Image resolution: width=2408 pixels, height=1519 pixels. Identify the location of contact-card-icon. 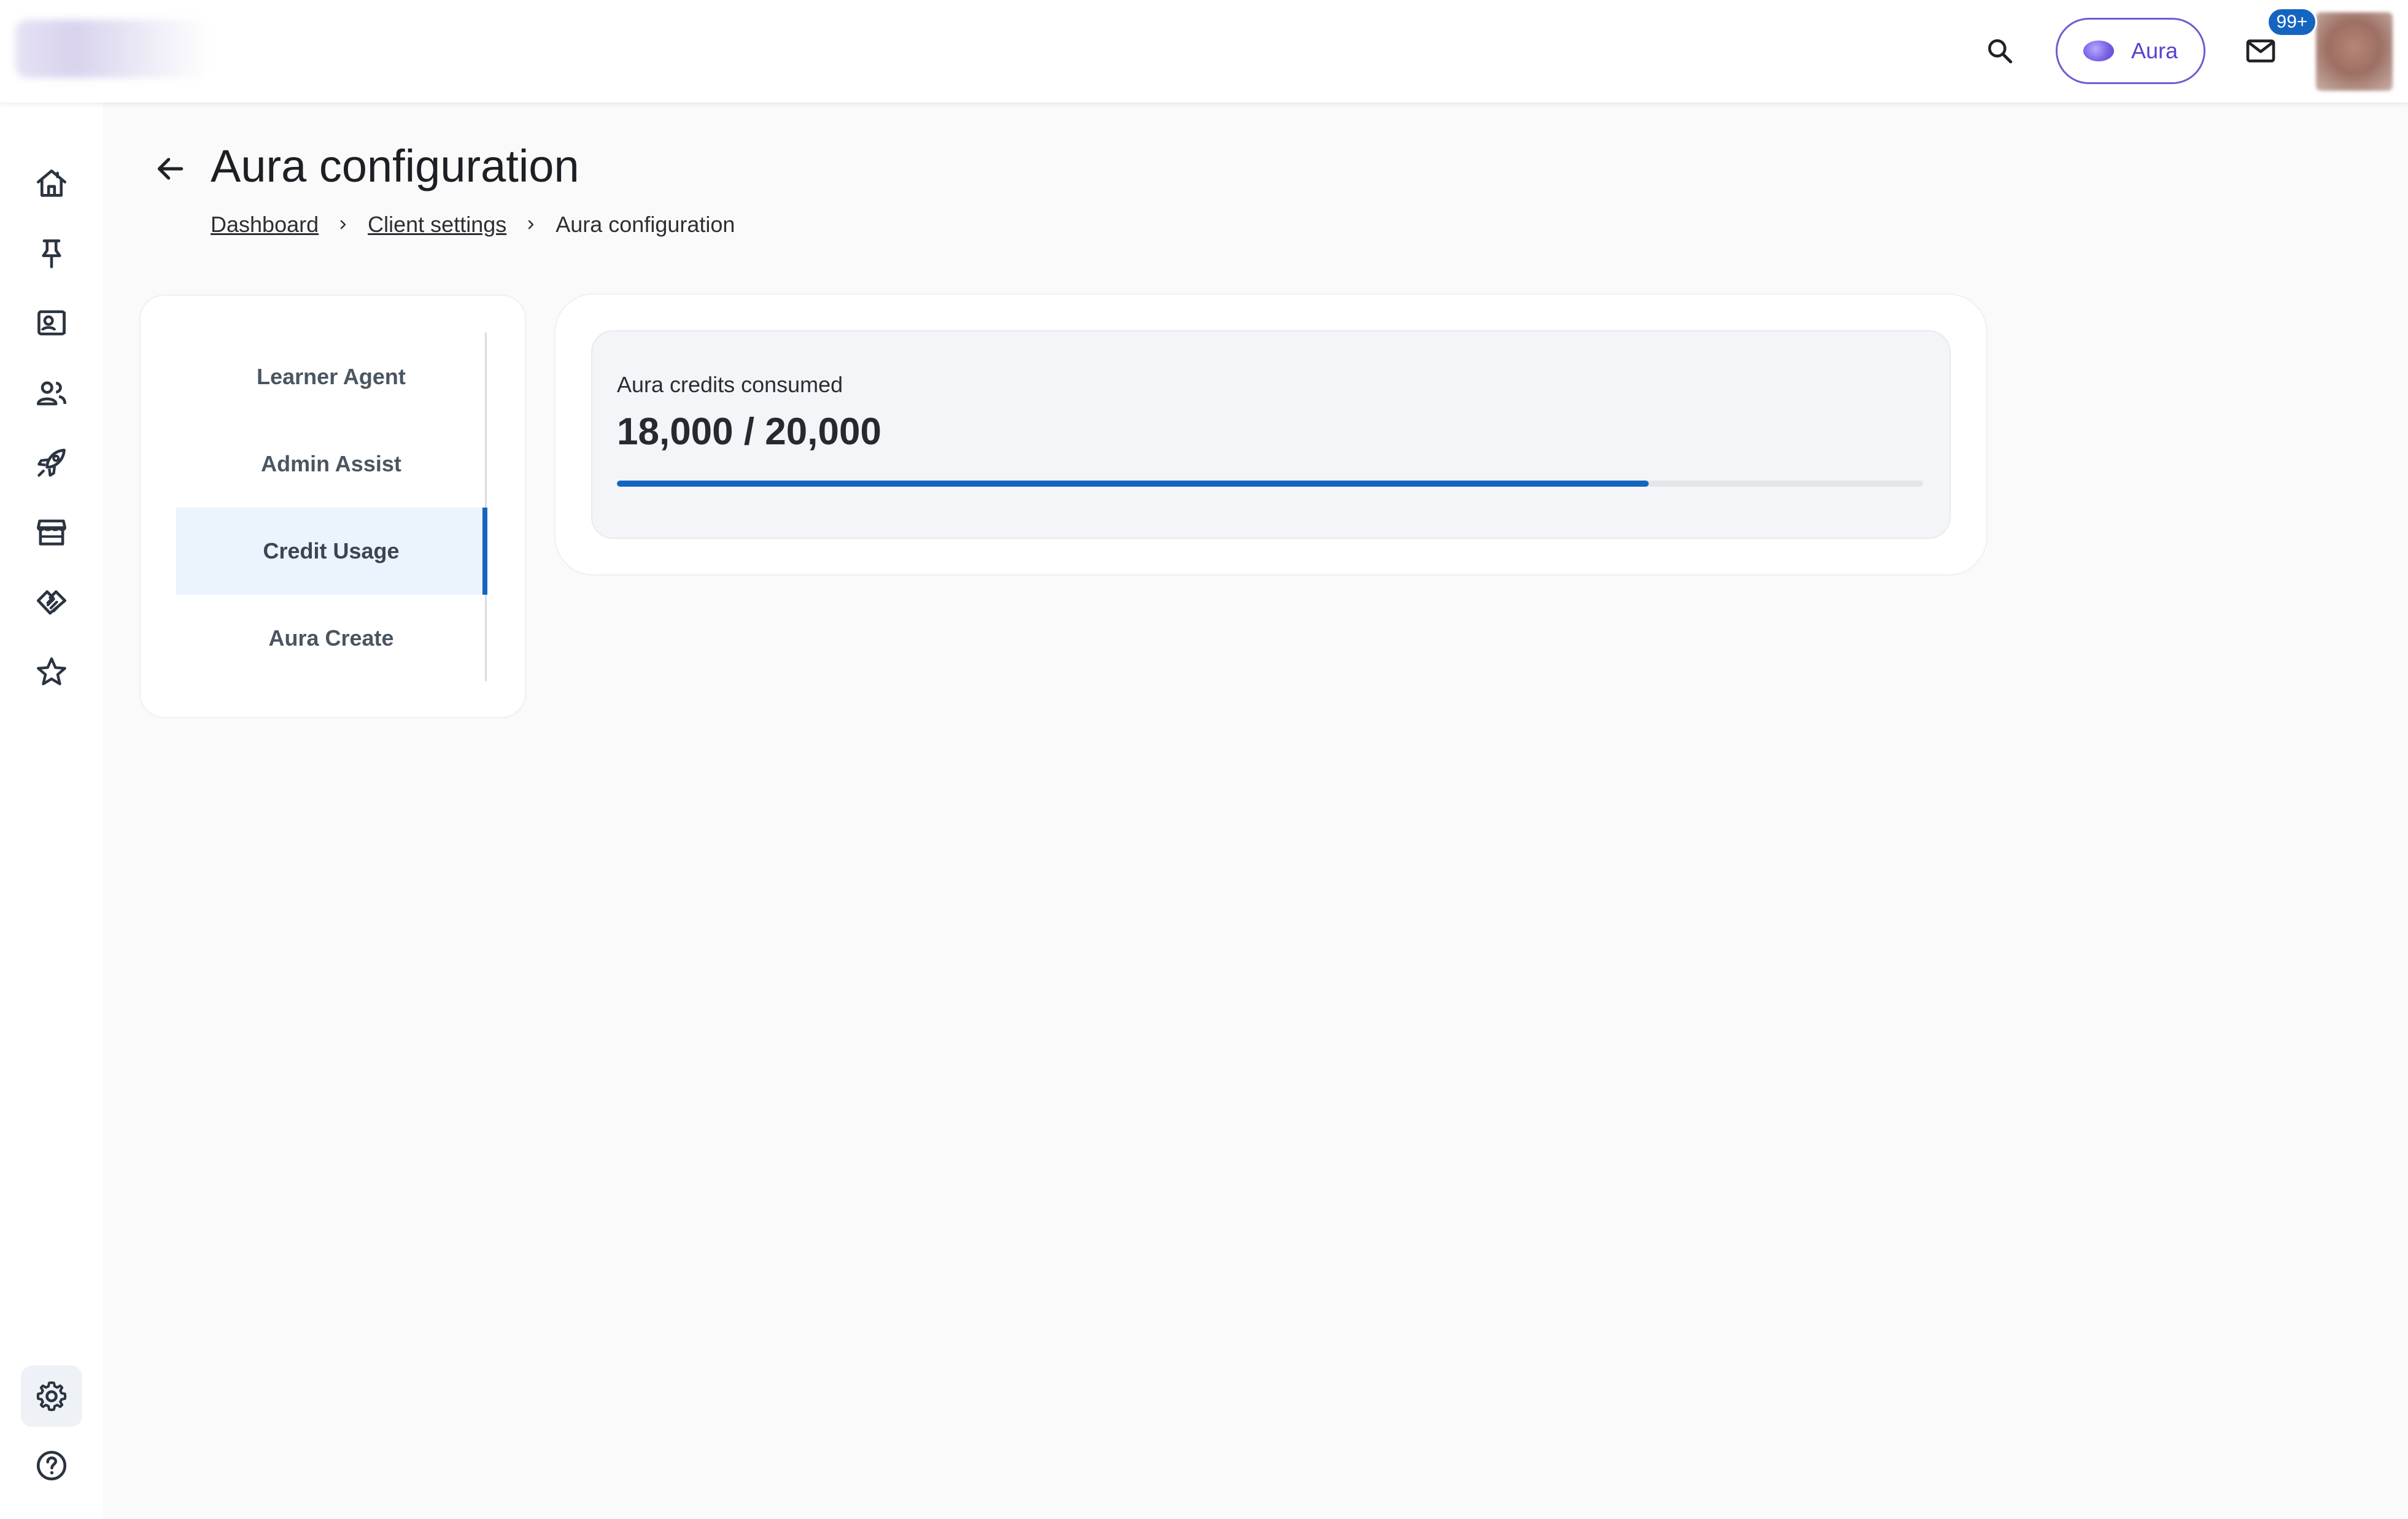
(51, 323).